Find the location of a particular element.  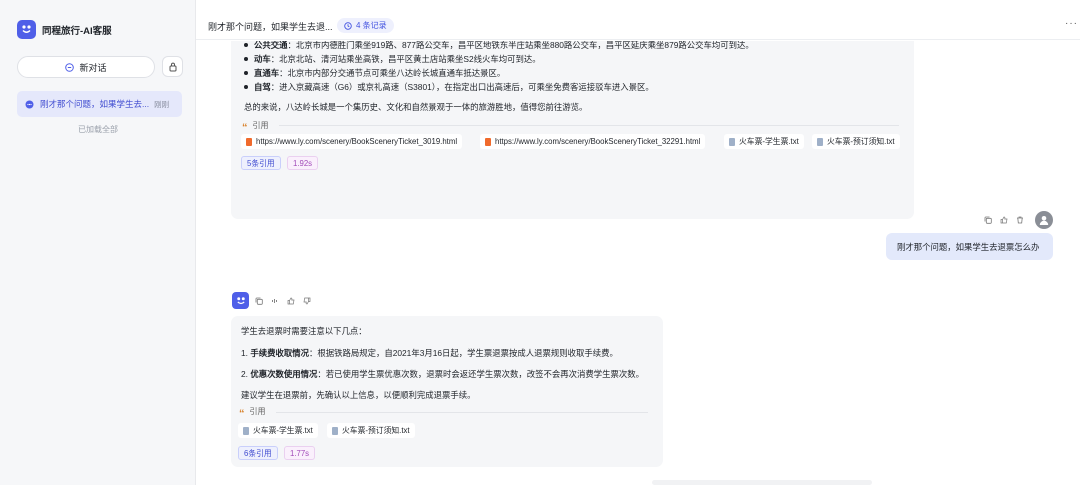

transport-line-bus: 直通车：北京市内部分交通节点可乘坐八达岭长城直通车抵达景区。 is located at coordinates (374, 73).